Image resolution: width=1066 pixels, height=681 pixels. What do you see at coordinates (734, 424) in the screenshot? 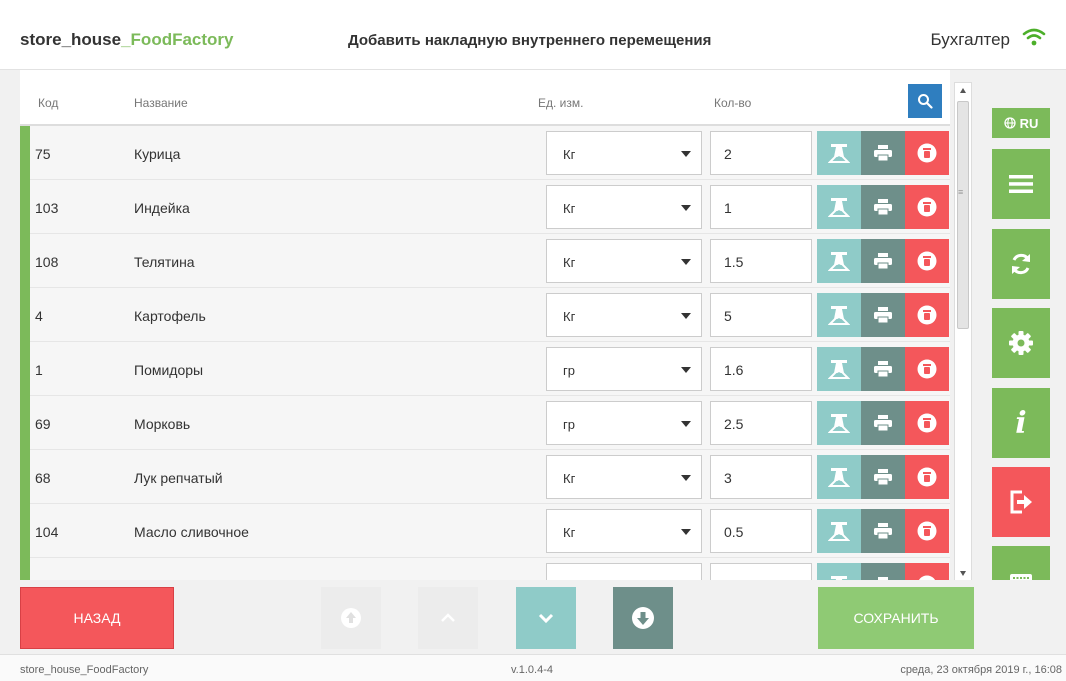
I see `quantity-value: 2.5` at bounding box center [734, 424].